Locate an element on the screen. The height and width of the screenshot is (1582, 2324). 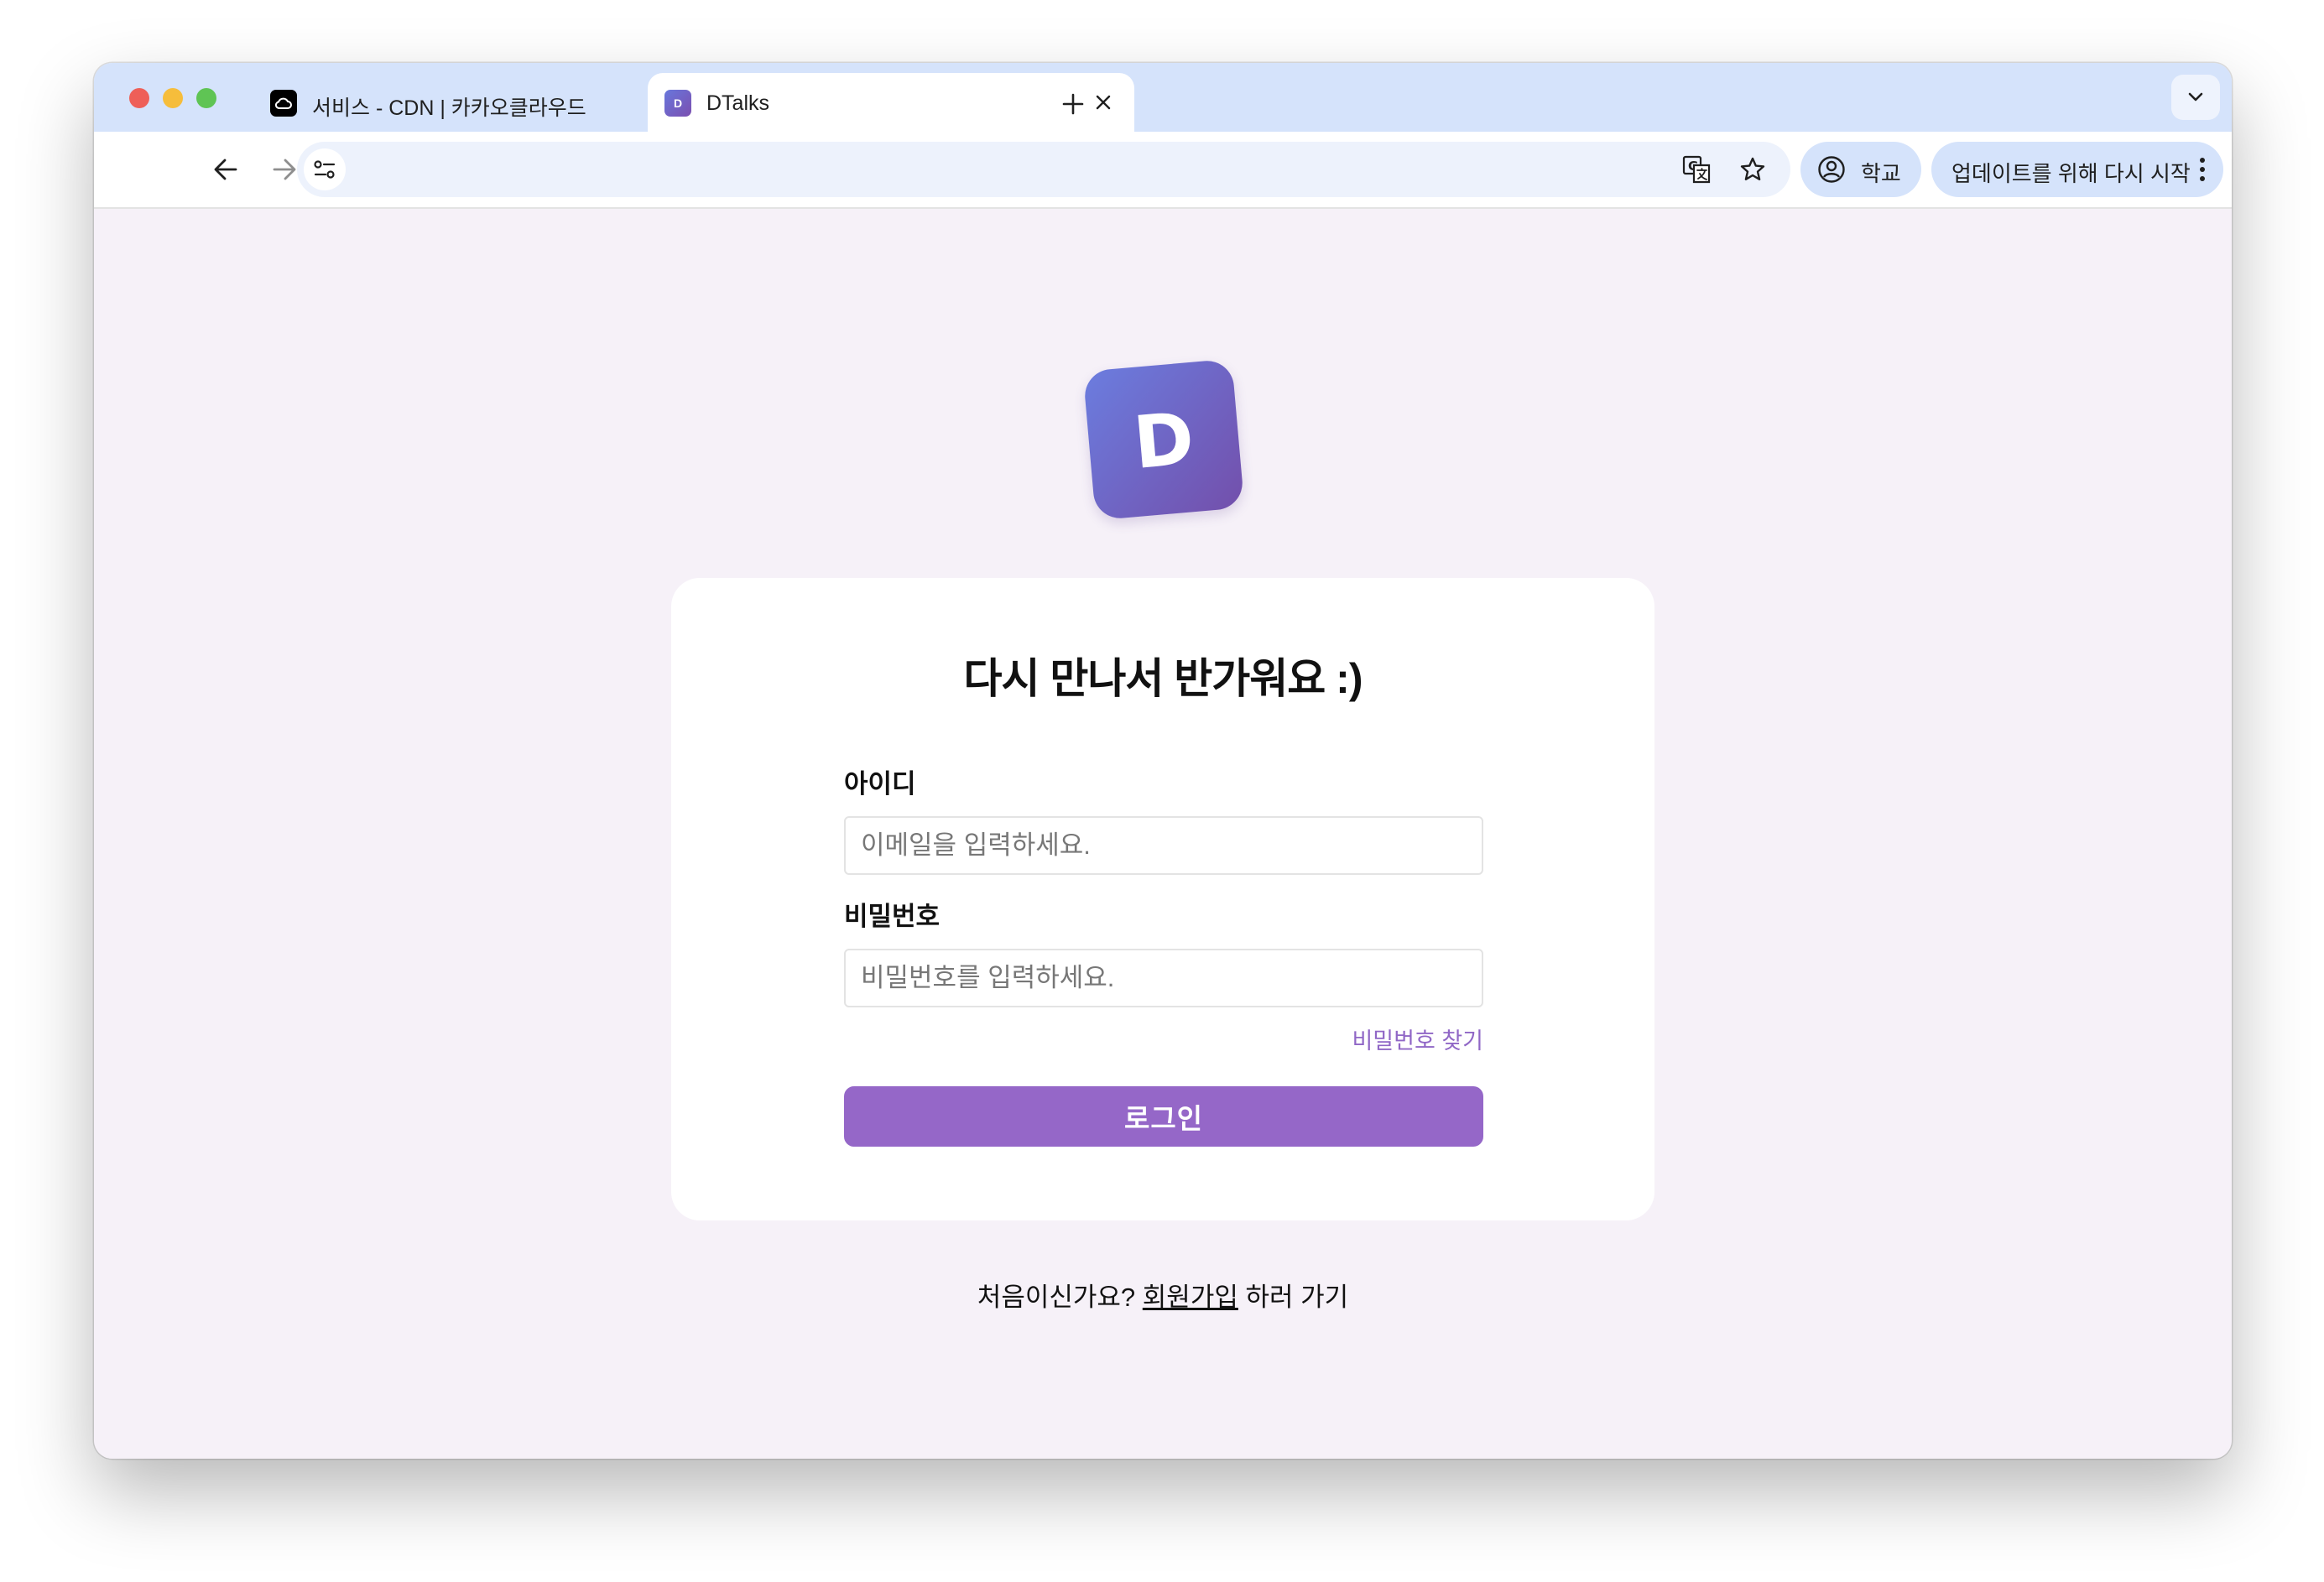
site-info-button is located at coordinates (325, 169).